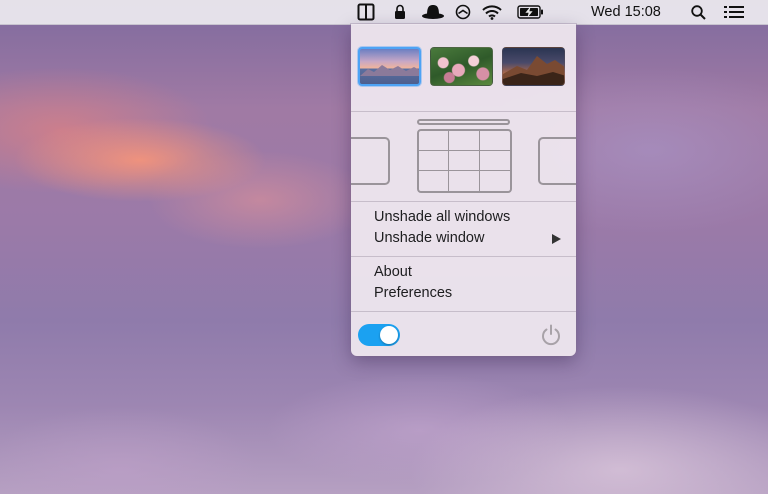 This screenshot has width=768, height=494. I want to click on window-shade-app-icon, so click(366, 12).